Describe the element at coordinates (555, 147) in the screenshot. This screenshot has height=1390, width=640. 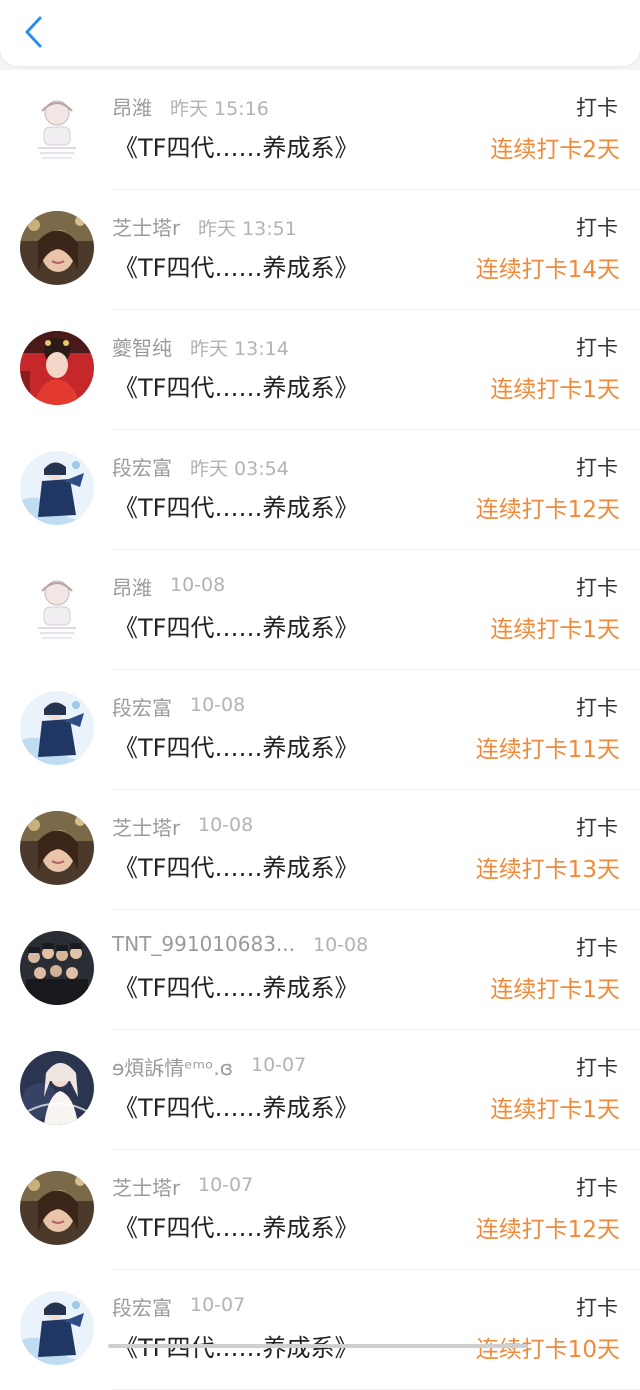
I see `streak-badge: 连续打卡2天` at that location.